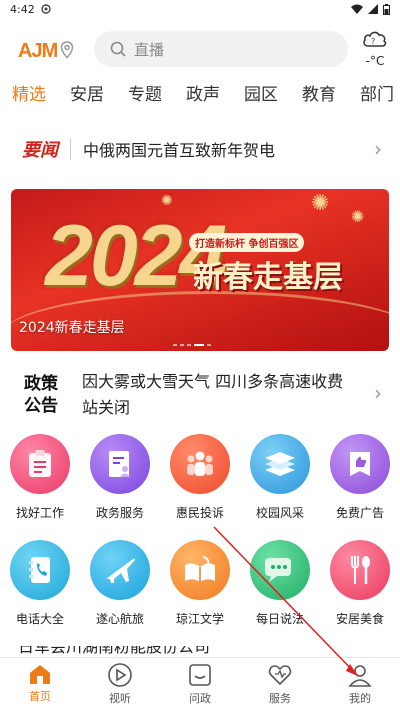  I want to click on tab-bumen: 部门, so click(377, 95).